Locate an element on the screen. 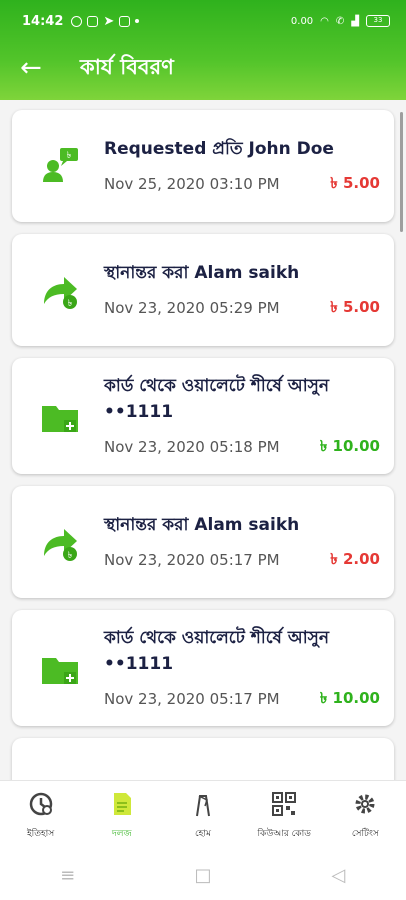  recent-apps-button: ≡ is located at coordinates (68, 875).